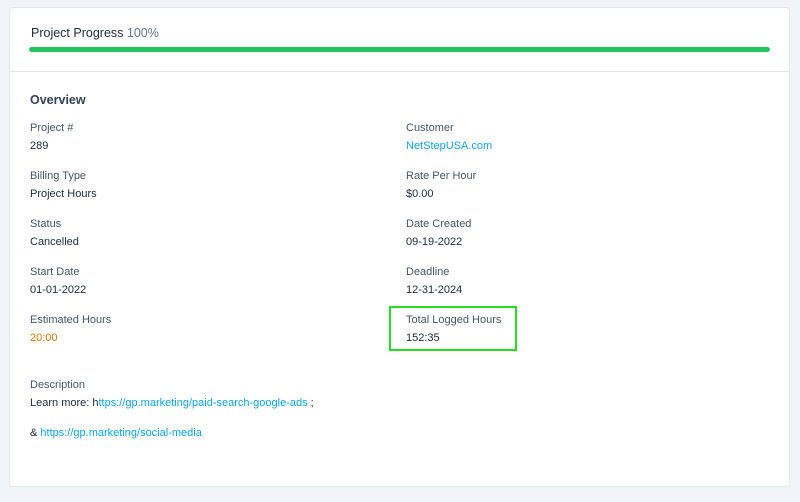  Describe the element at coordinates (441, 185) in the screenshot. I see `rate-per-hour-field: Rate Per Hour $0.00` at that location.